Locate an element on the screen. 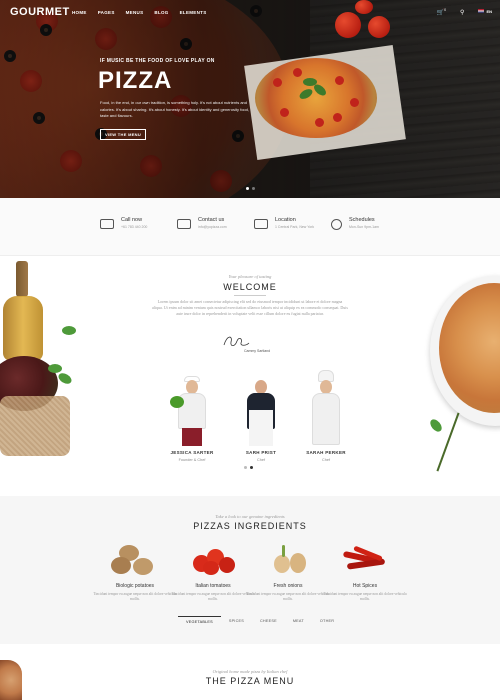 The width and height of the screenshot is (500, 700). tomatoes-image is located at coordinates (213, 560).